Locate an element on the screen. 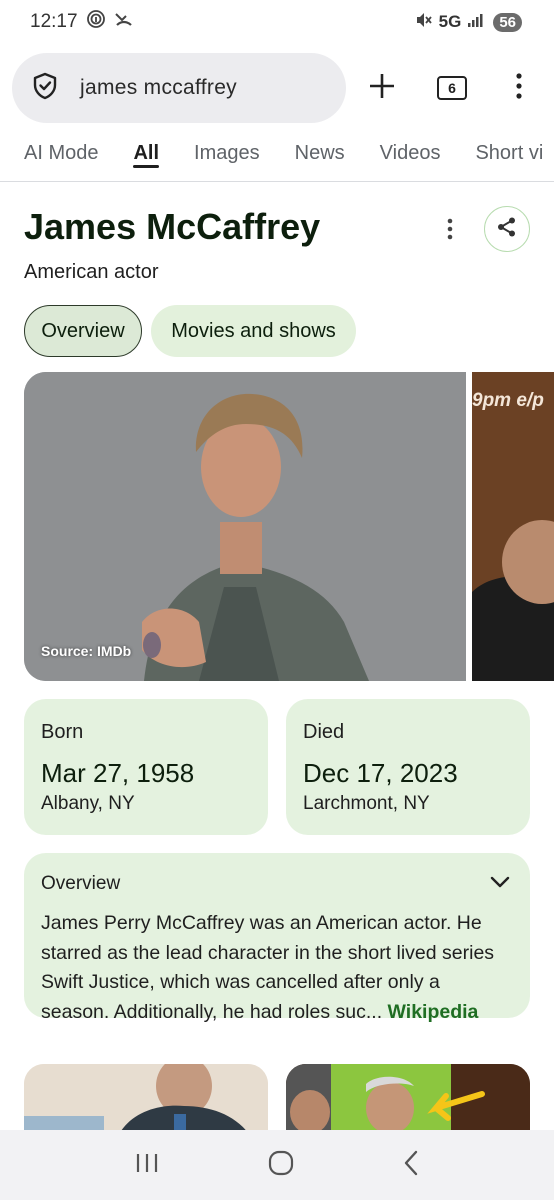  wikipedia-link: Wikipedia is located at coordinates (433, 1012).